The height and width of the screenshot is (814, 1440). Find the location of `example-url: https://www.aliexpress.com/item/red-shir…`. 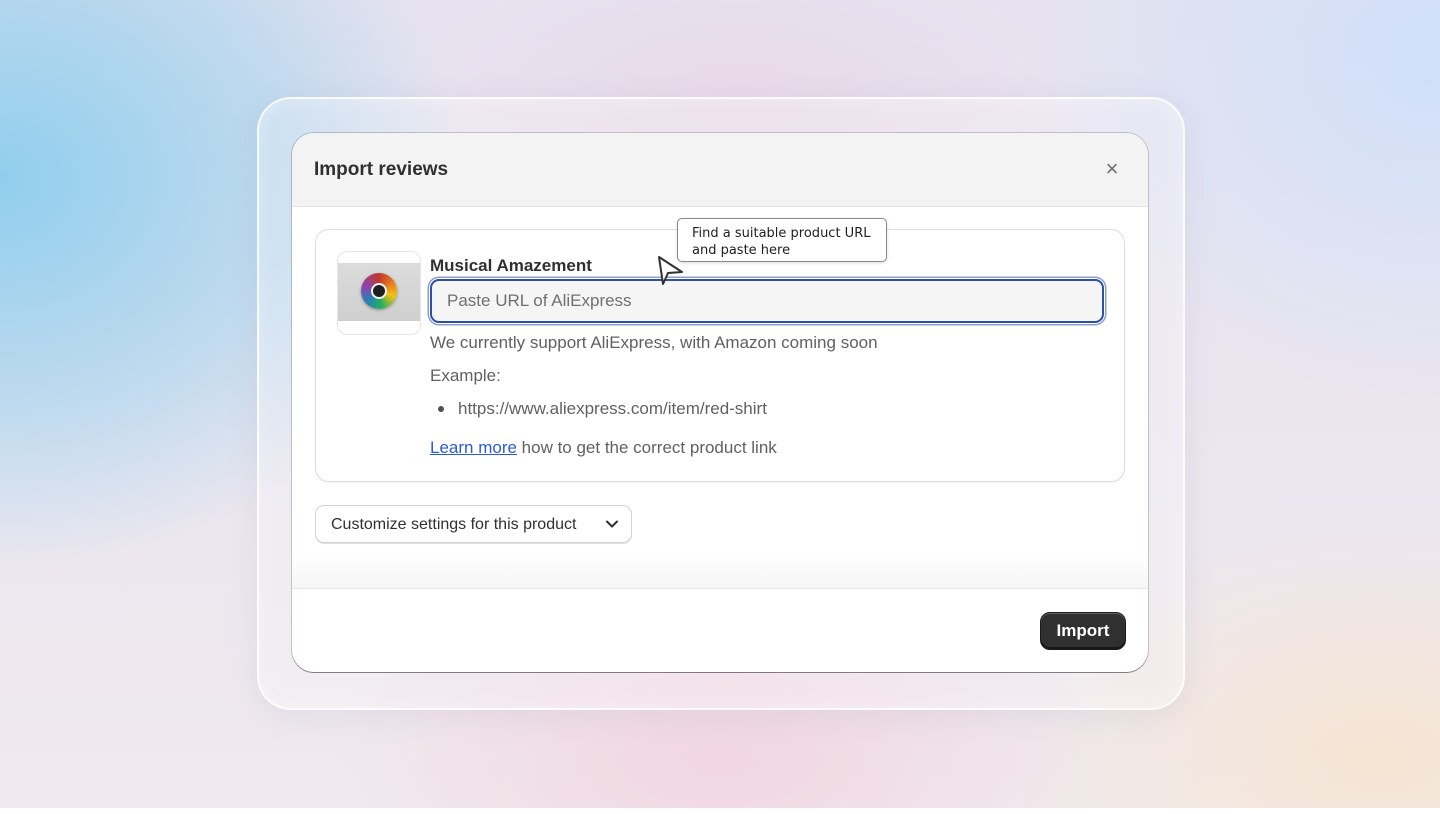

example-url: https://www.aliexpress.com/item/red-shir… is located at coordinates (612, 408).